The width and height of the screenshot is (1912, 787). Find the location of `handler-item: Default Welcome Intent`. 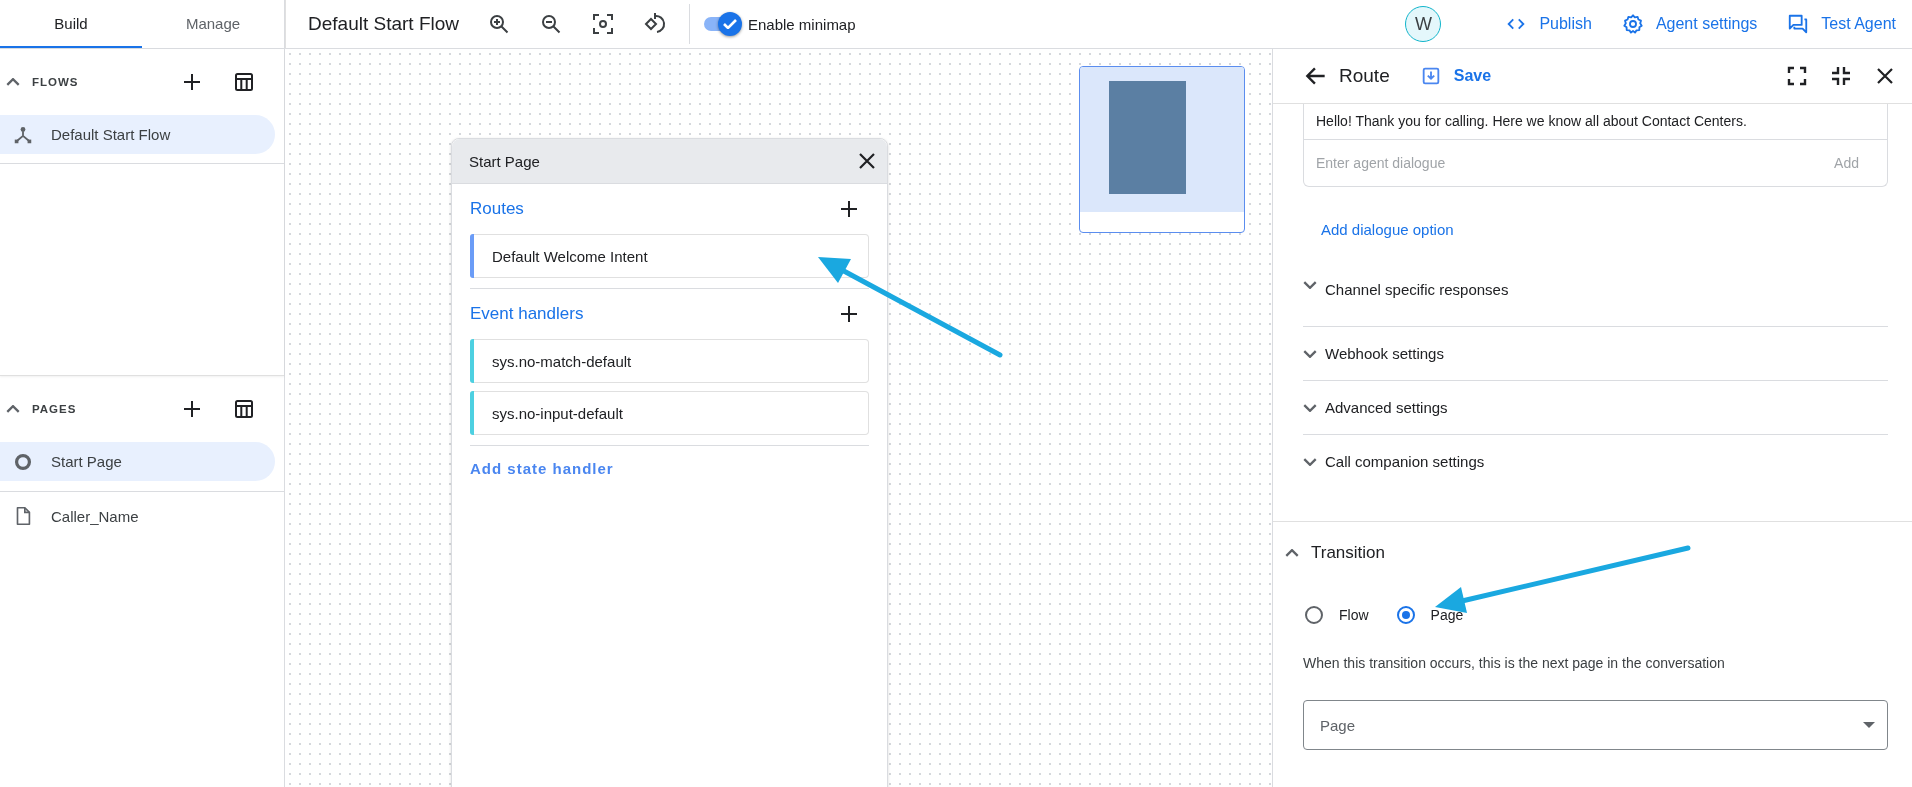

handler-item: Default Welcome Intent is located at coordinates (669, 256).